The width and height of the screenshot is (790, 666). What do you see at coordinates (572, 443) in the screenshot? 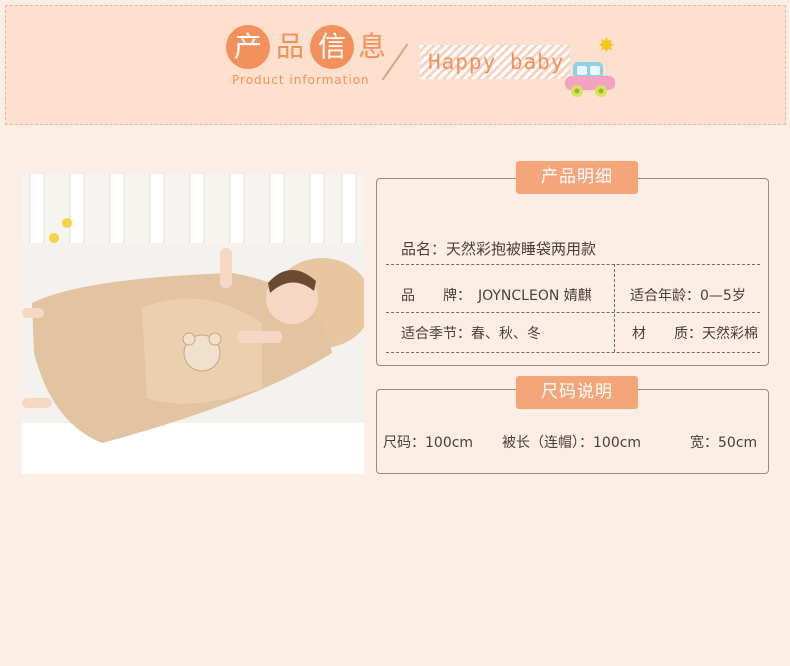
I see `length-value: 被长（连帽）：100cm` at bounding box center [572, 443].